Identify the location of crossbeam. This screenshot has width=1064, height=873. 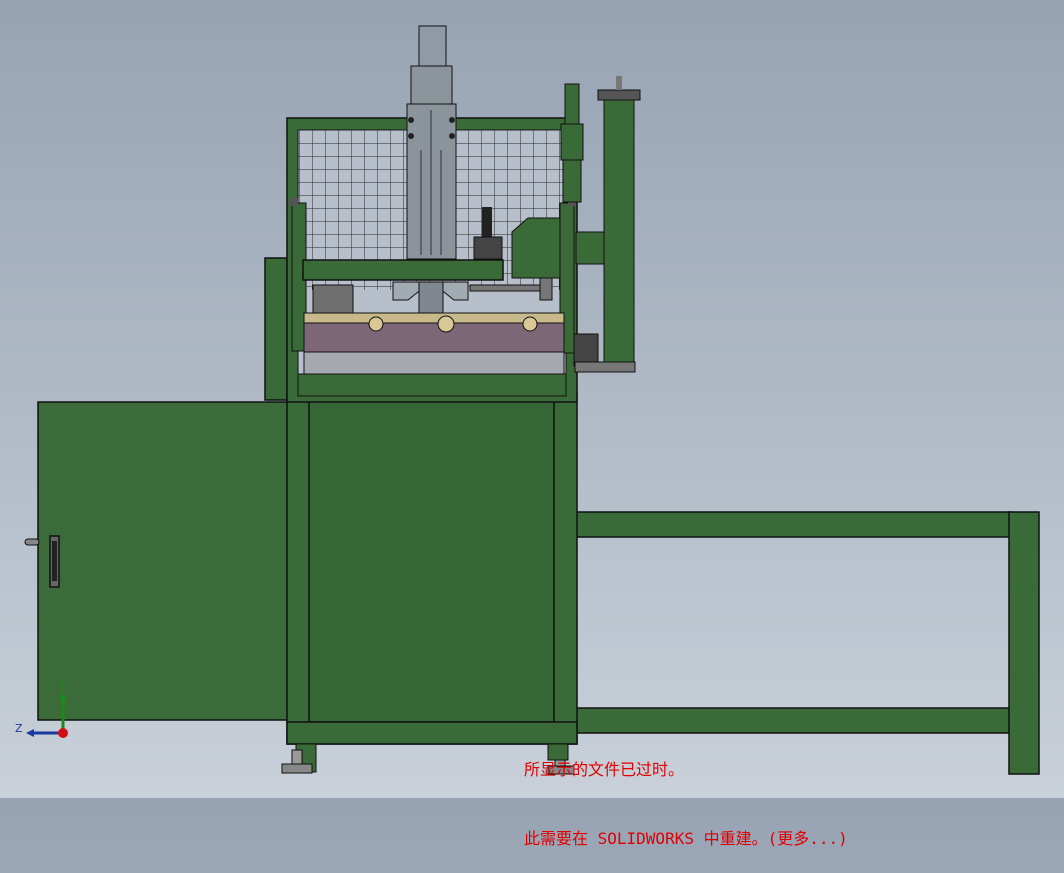
(403, 270).